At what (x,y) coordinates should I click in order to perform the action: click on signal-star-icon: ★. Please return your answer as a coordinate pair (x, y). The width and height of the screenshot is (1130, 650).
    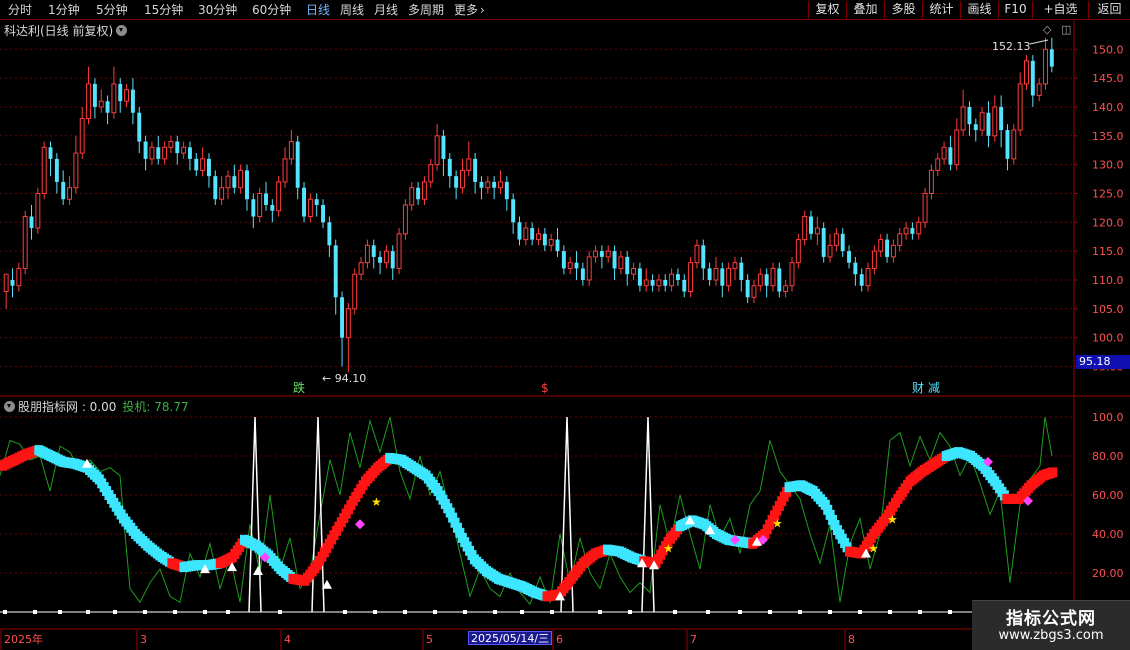
    Looking at the image, I should click on (873, 549).